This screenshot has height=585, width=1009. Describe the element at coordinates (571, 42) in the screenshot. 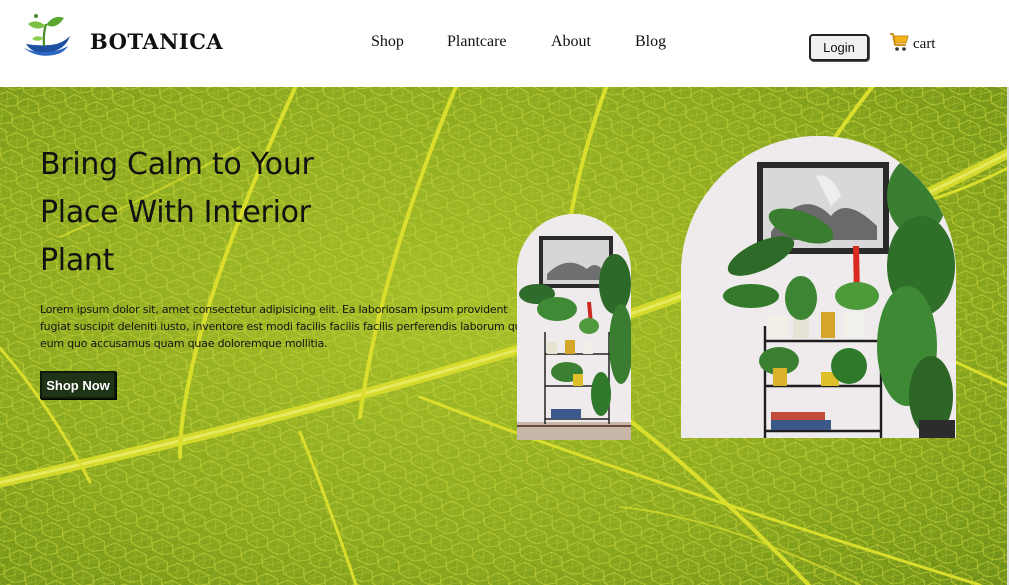

I see `nav-item-about: About` at that location.